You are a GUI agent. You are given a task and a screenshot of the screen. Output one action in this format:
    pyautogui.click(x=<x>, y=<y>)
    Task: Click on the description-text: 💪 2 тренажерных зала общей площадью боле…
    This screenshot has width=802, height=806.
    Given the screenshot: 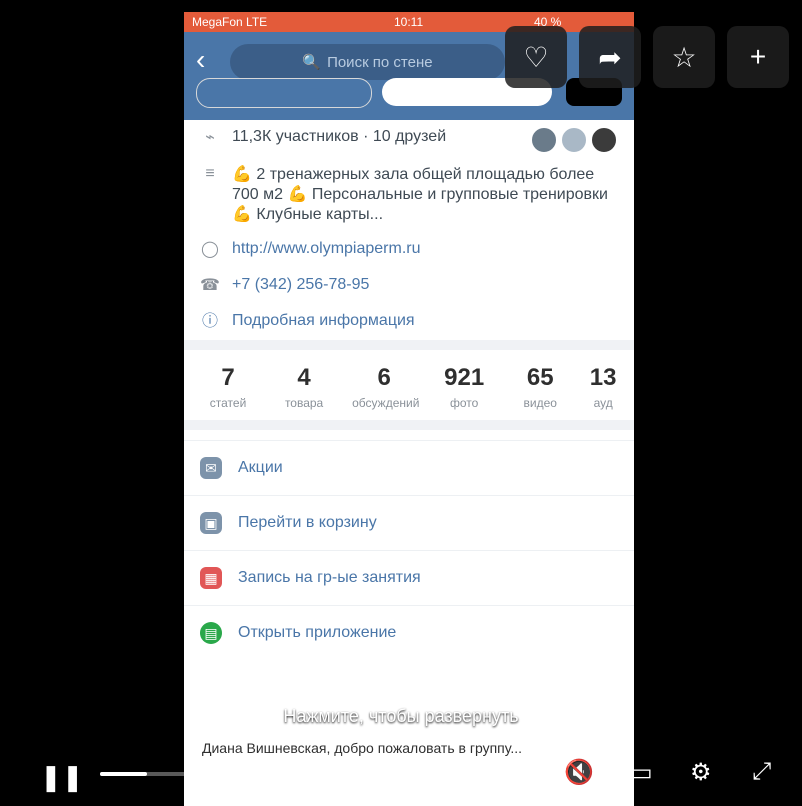 What is the action you would take?
    pyautogui.click(x=420, y=194)
    